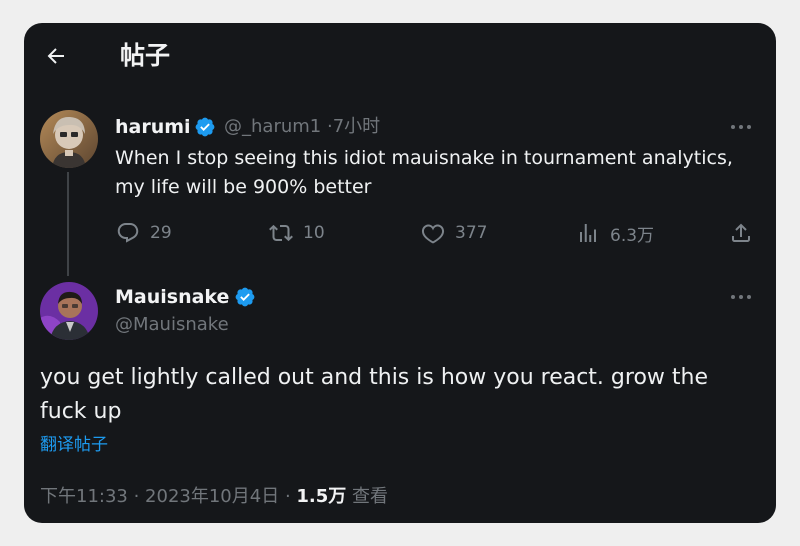 This screenshot has width=800, height=546. I want to click on handle: @_harum1, so click(272, 126).